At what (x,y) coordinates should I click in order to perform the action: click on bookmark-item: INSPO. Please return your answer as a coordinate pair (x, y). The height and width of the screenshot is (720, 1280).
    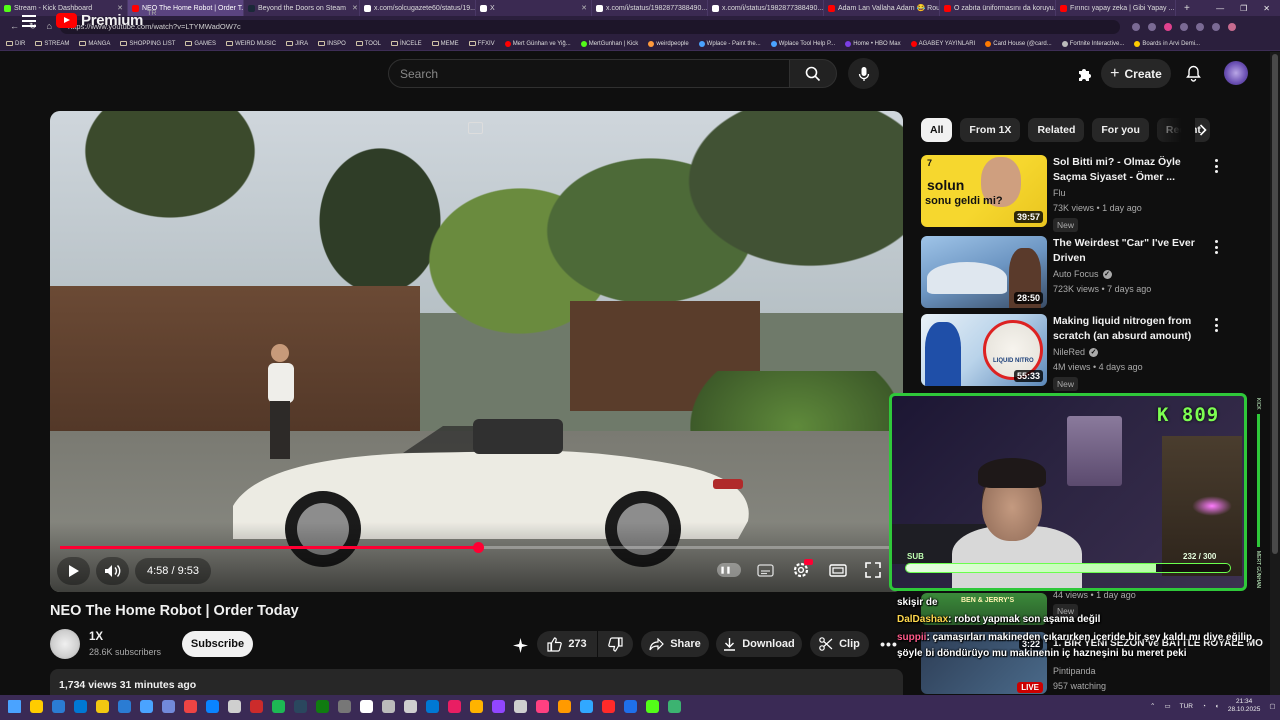
    Looking at the image, I should click on (332, 44).